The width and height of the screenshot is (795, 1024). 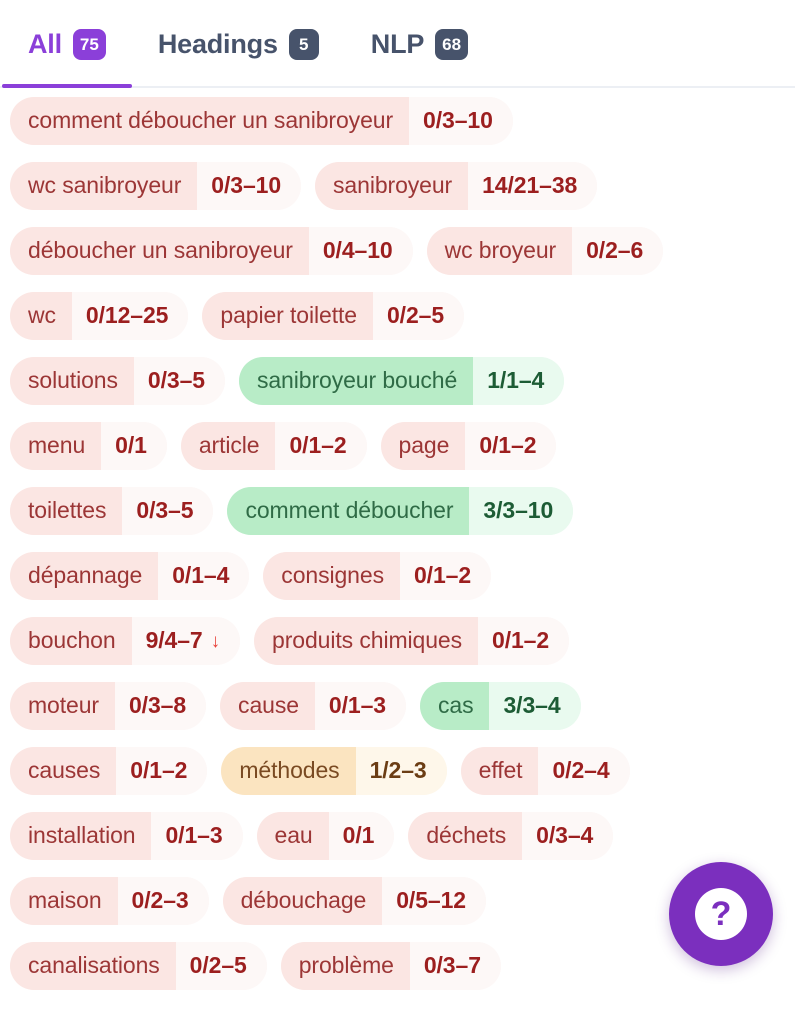 I want to click on keyword-pill-count: 0/3–8, so click(x=160, y=705).